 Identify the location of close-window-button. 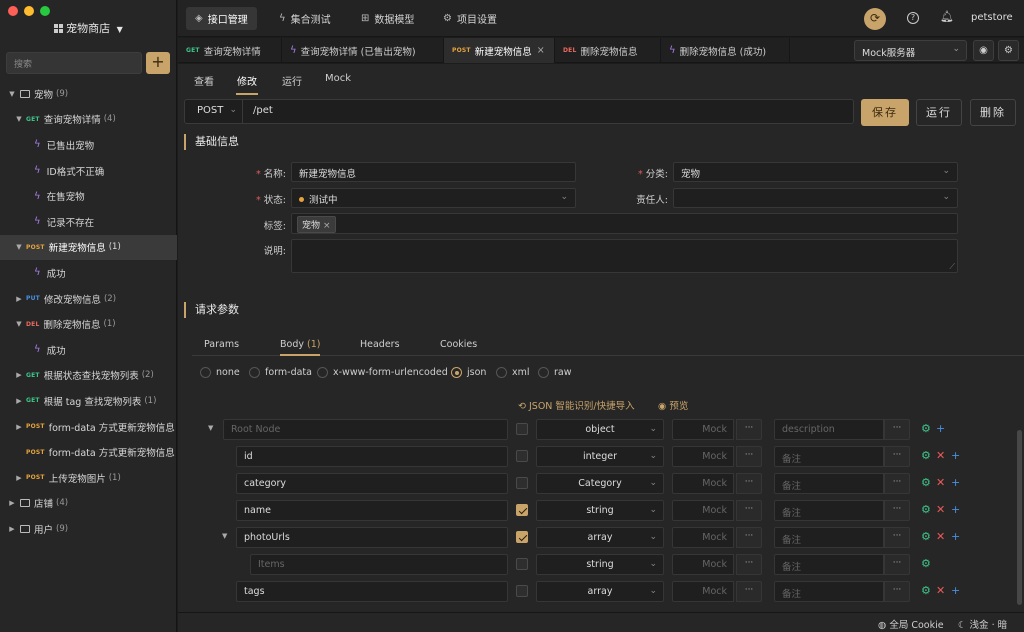
(13, 11).